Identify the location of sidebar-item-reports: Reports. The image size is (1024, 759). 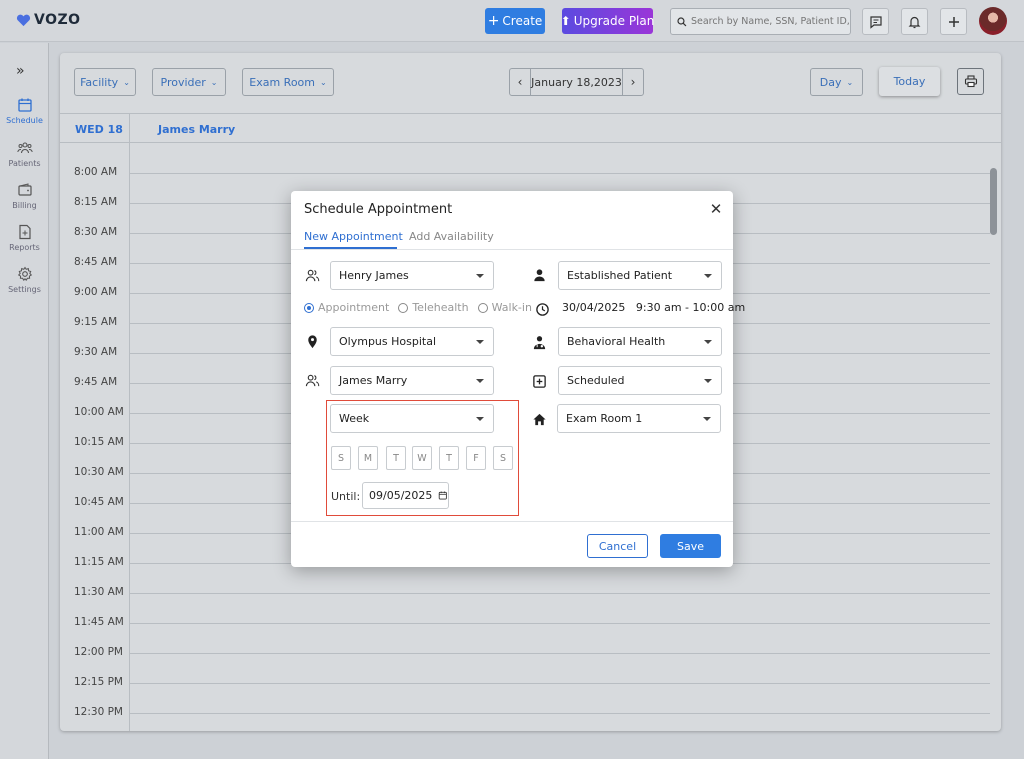
(24, 238).